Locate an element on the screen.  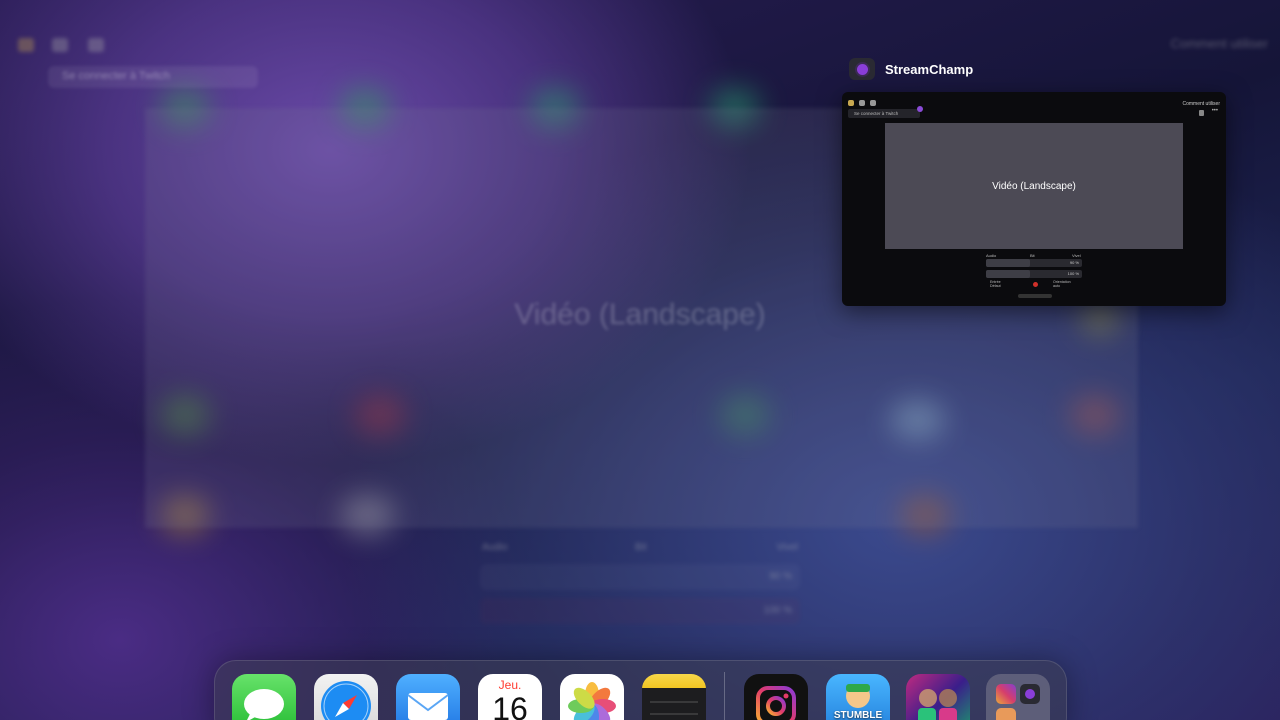
app-name: StreamChamp is located at coordinates (929, 69).